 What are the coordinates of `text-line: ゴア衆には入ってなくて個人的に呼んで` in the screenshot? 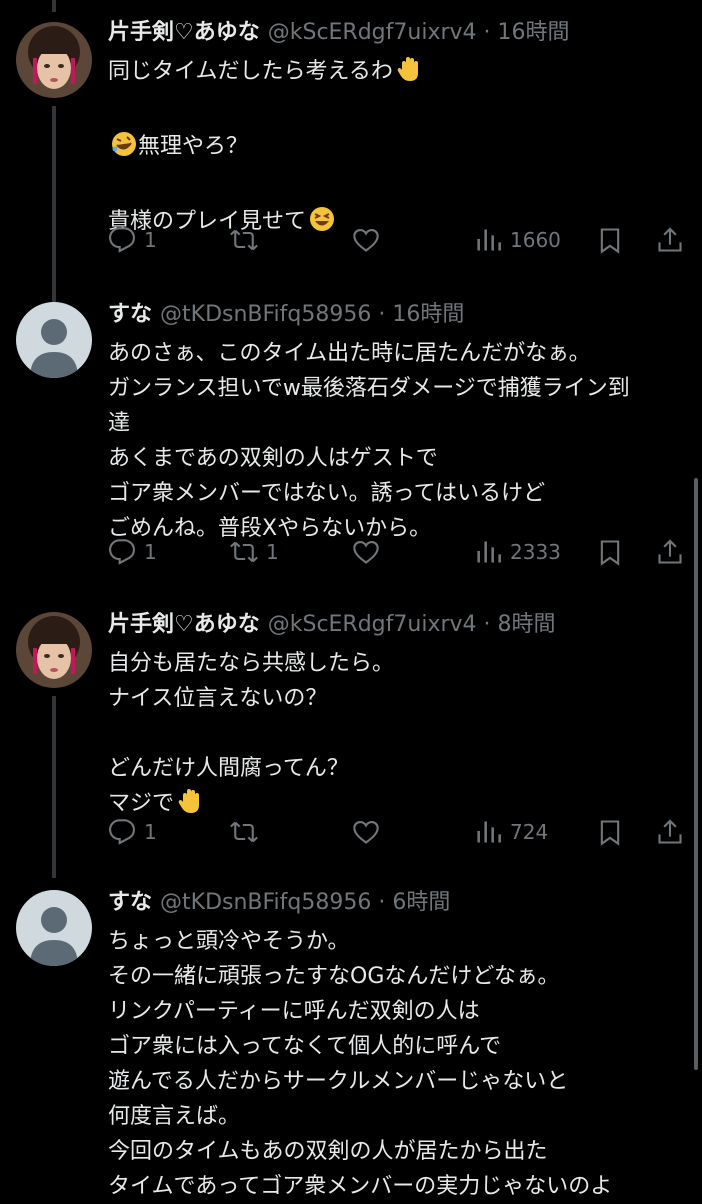 It's located at (305, 1046).